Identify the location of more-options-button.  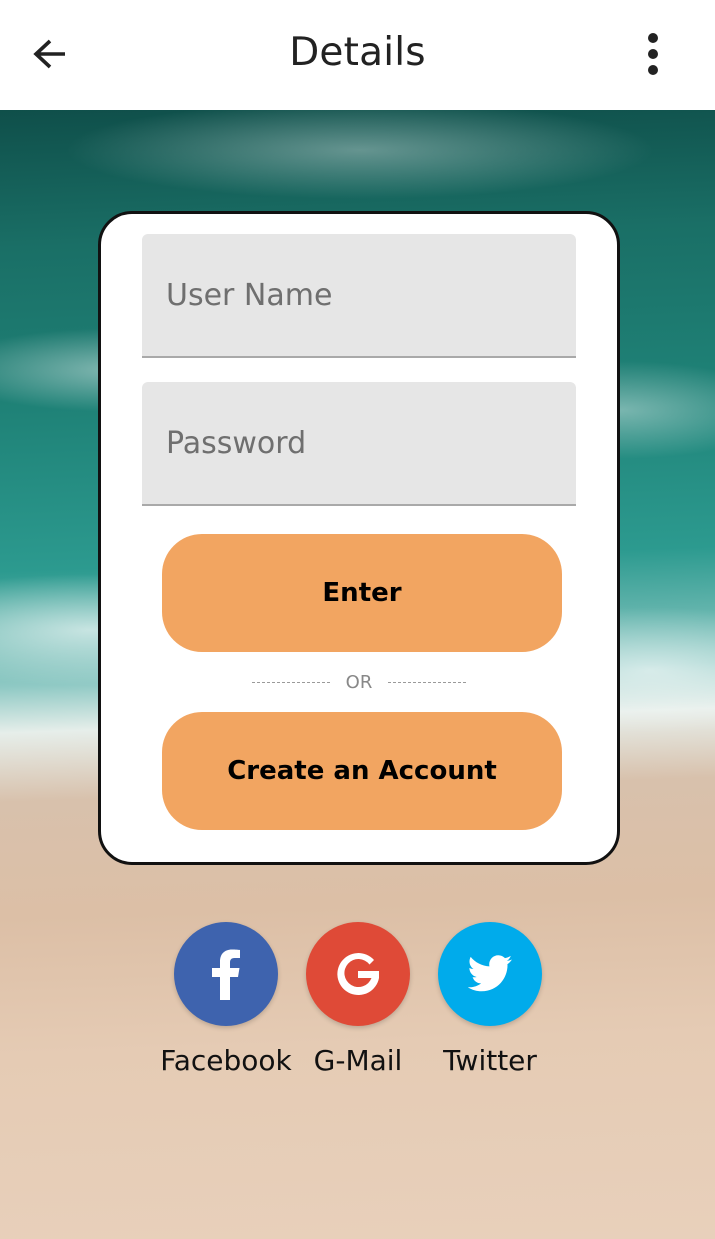
(653, 54).